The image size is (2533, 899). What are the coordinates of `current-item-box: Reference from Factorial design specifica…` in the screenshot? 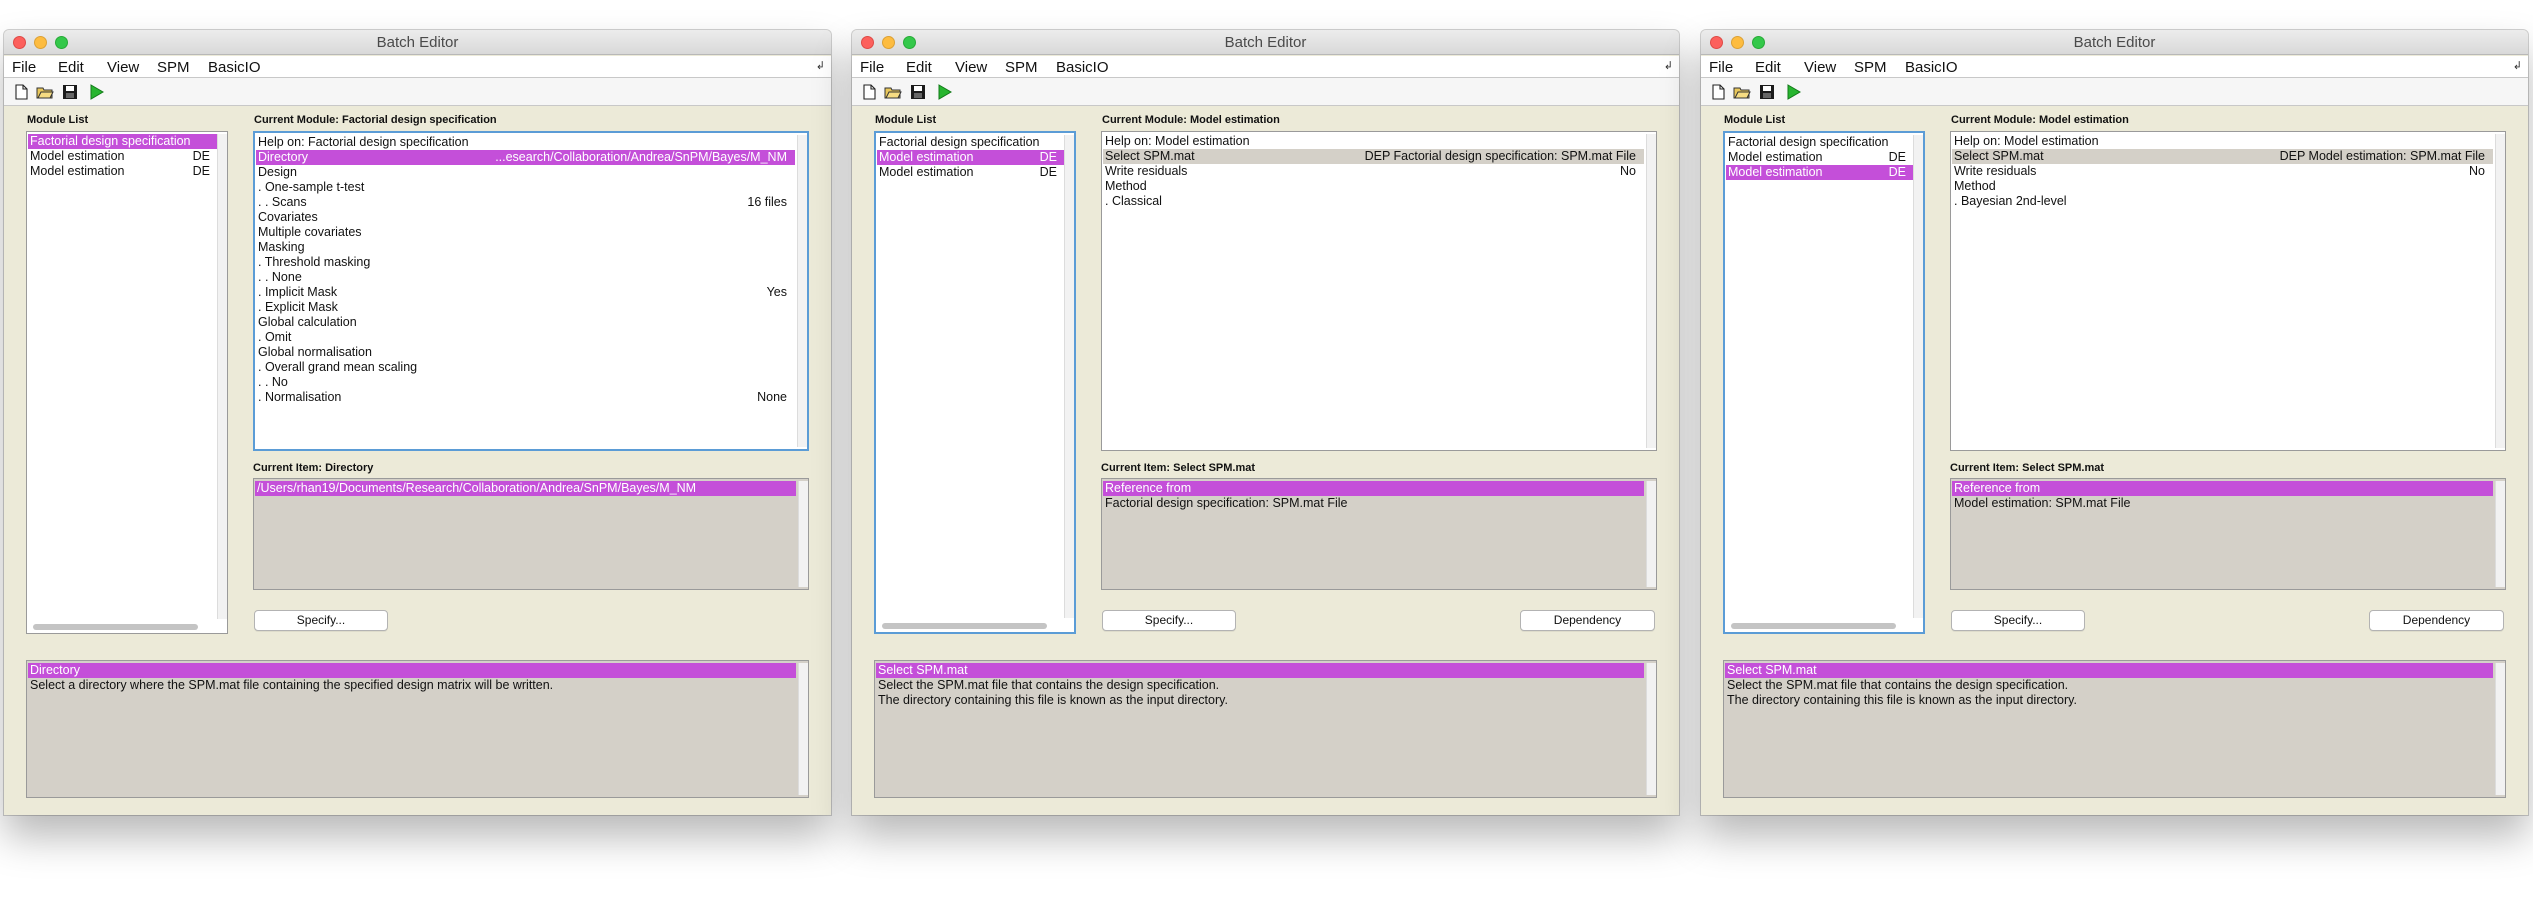 It's located at (1379, 534).